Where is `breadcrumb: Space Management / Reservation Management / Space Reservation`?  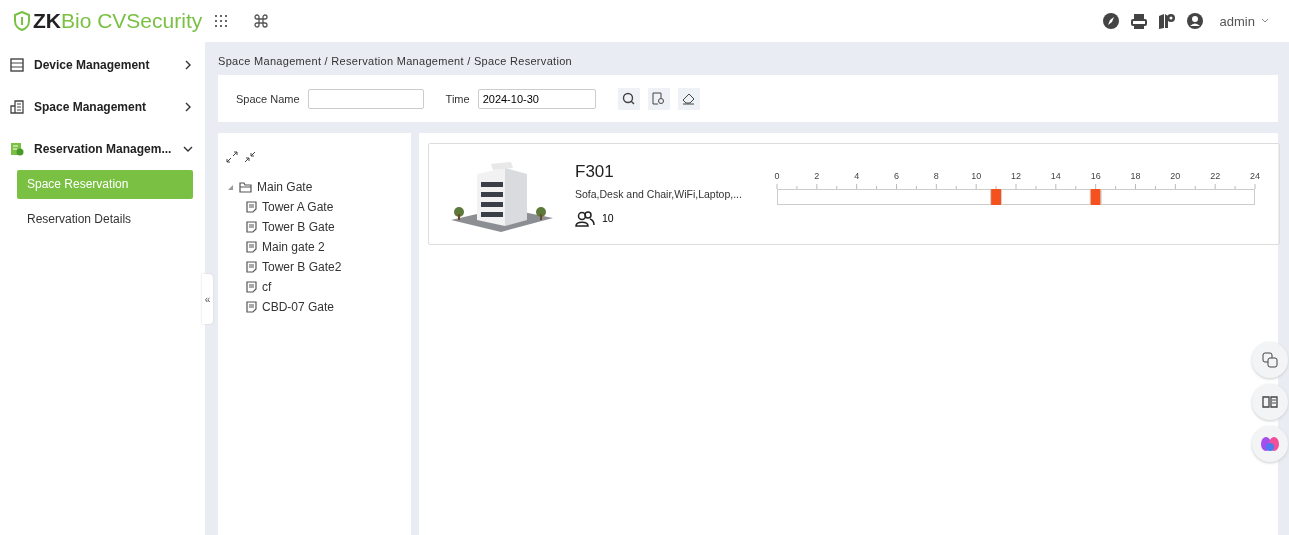
breadcrumb: Space Management / Reservation Management / Space Reservation is located at coordinates (395, 61).